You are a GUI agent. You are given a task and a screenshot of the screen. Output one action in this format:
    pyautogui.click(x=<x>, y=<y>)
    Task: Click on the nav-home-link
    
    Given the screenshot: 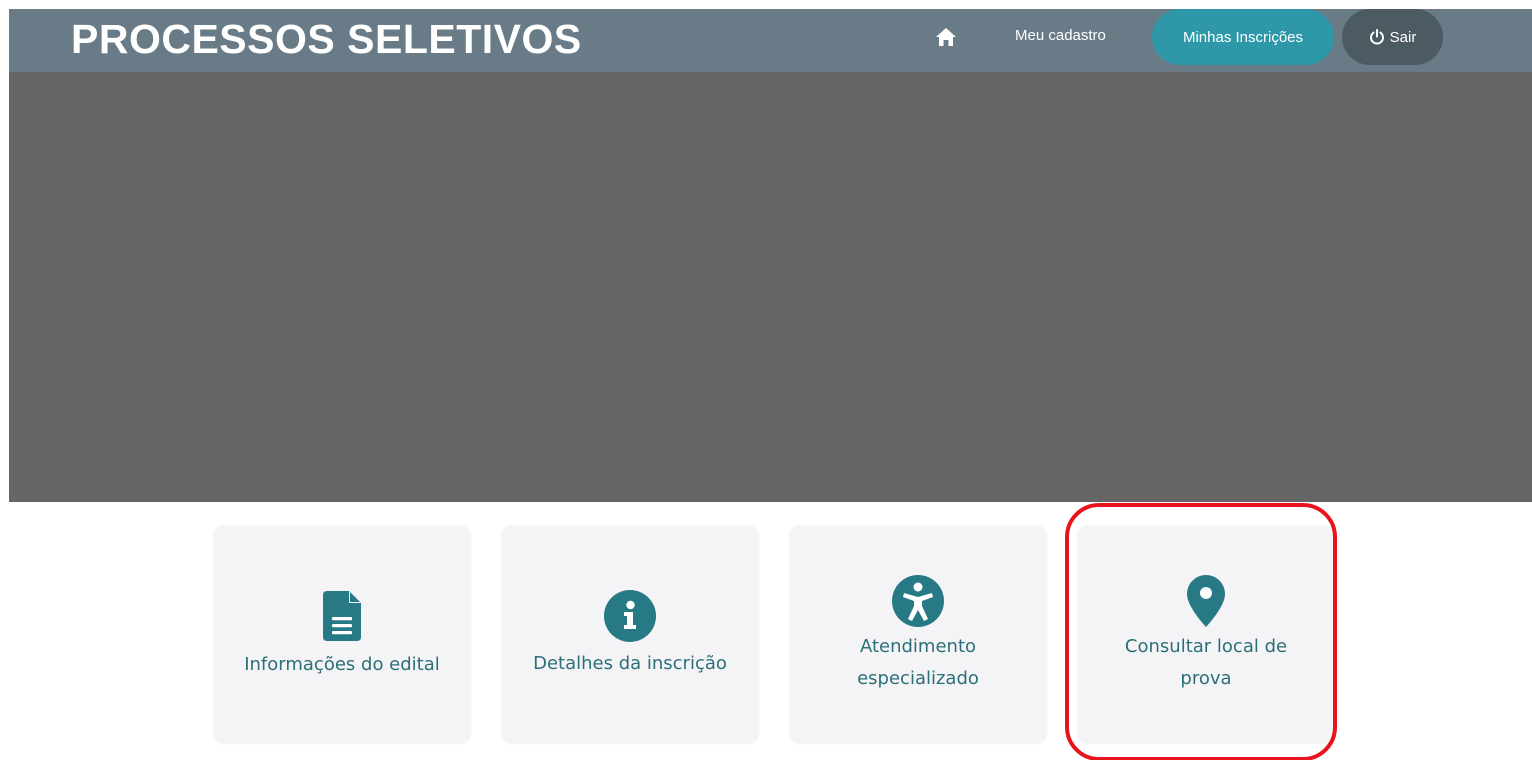 What is the action you would take?
    pyautogui.click(x=946, y=37)
    